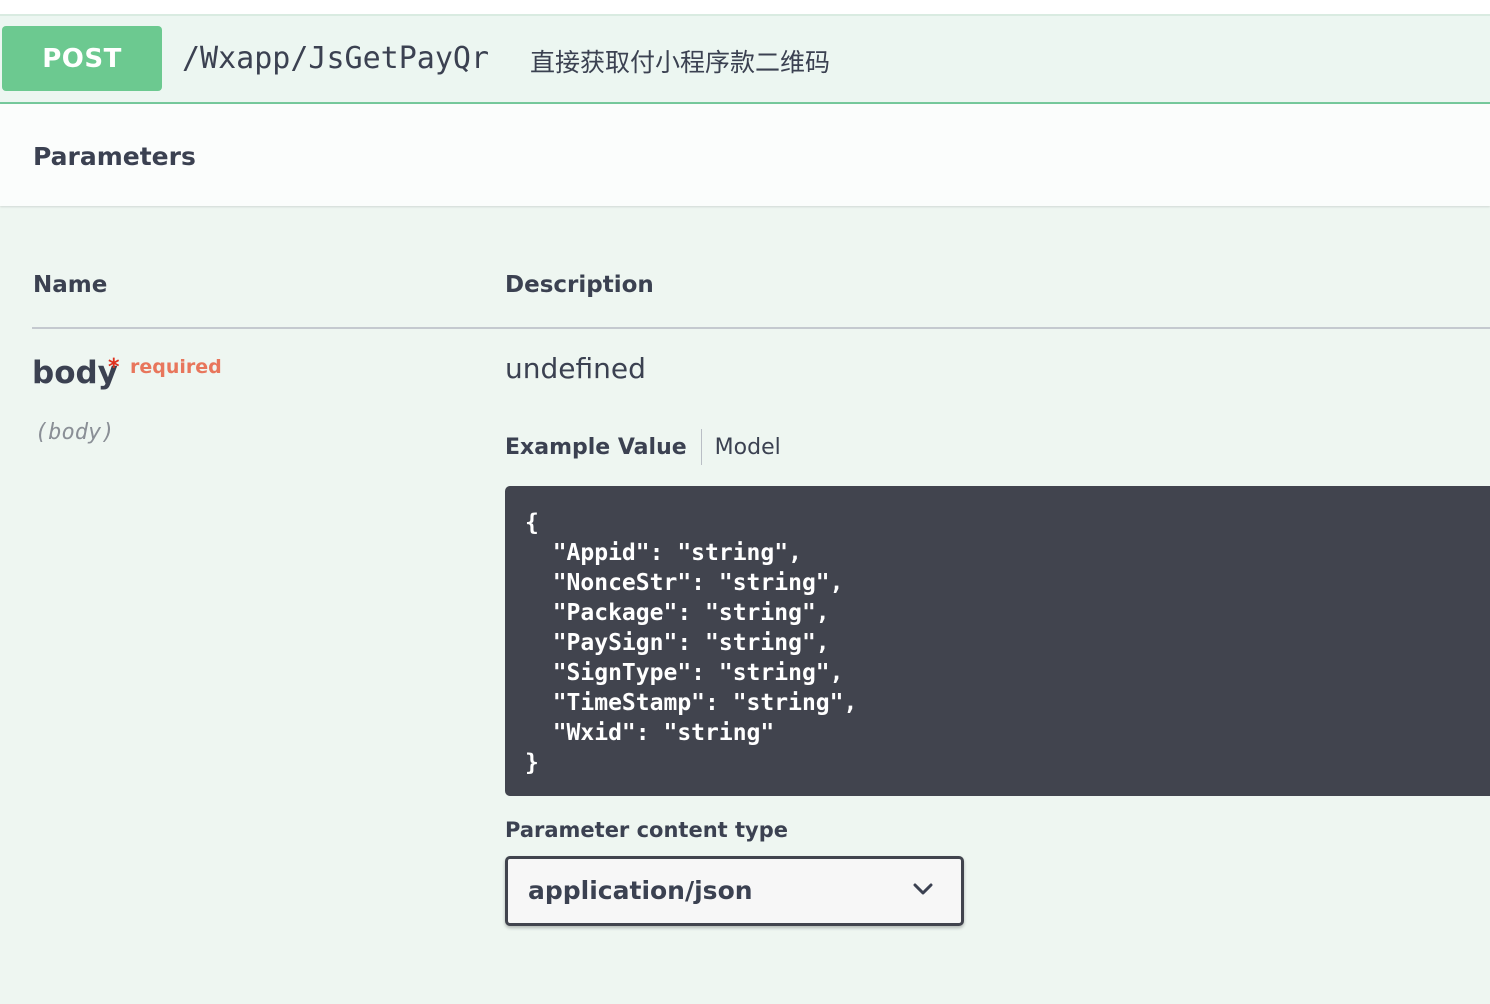  I want to click on content-type-value: application/json, so click(640, 890).